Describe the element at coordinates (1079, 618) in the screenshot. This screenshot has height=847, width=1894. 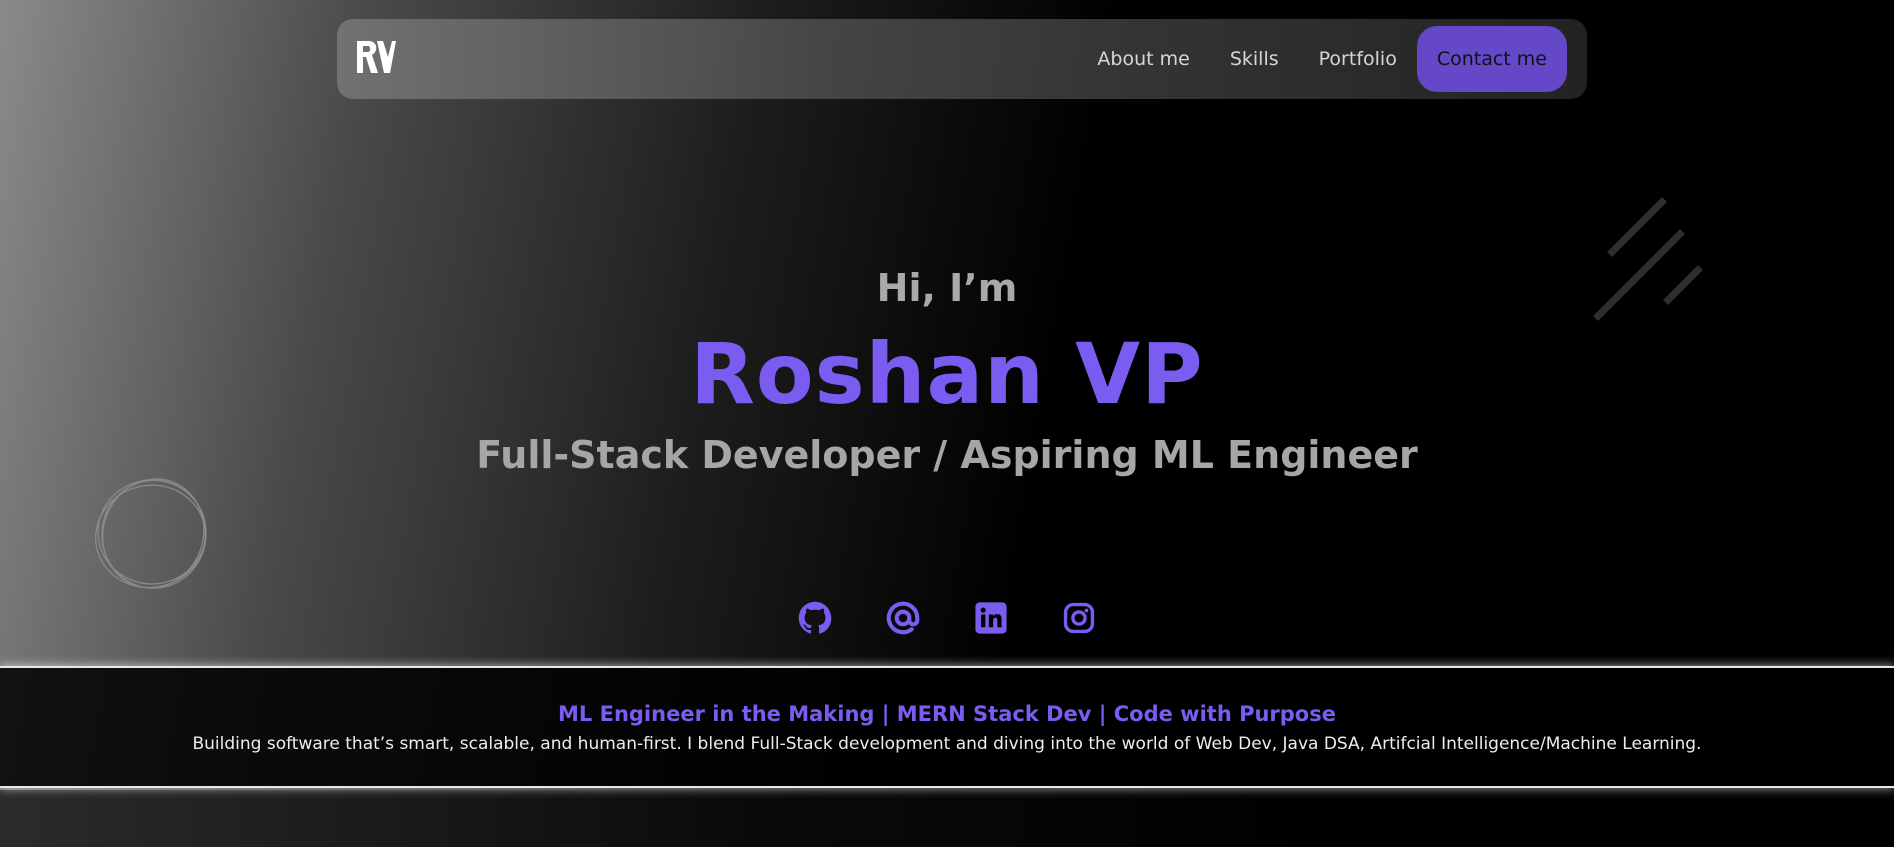
I see `instagram-icon` at that location.